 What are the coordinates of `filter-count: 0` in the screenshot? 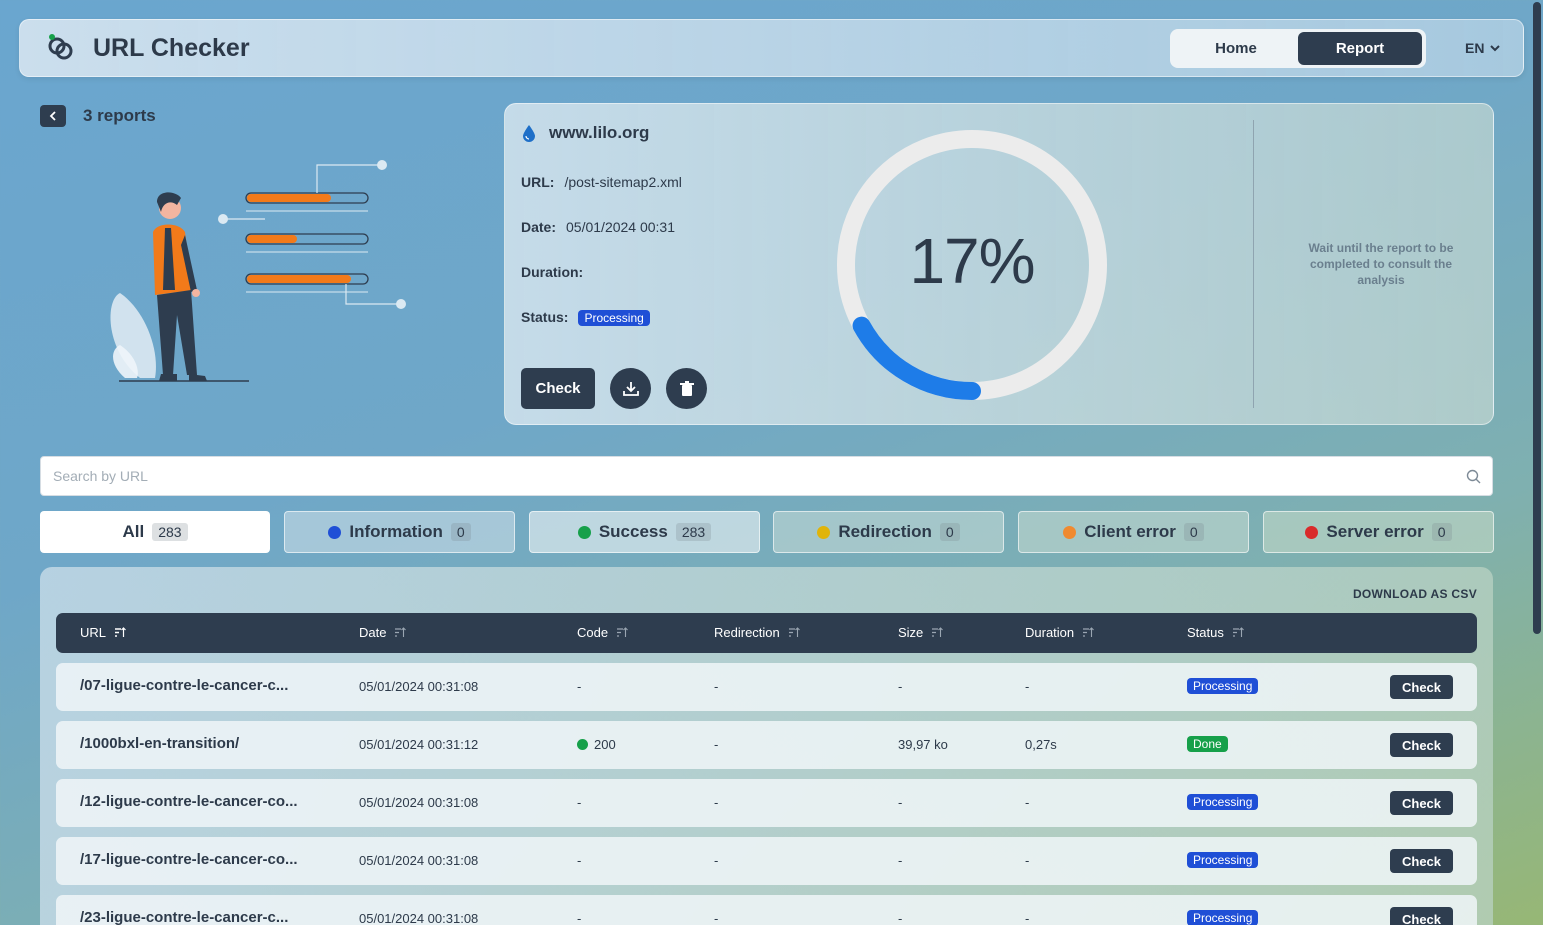 It's located at (949, 532).